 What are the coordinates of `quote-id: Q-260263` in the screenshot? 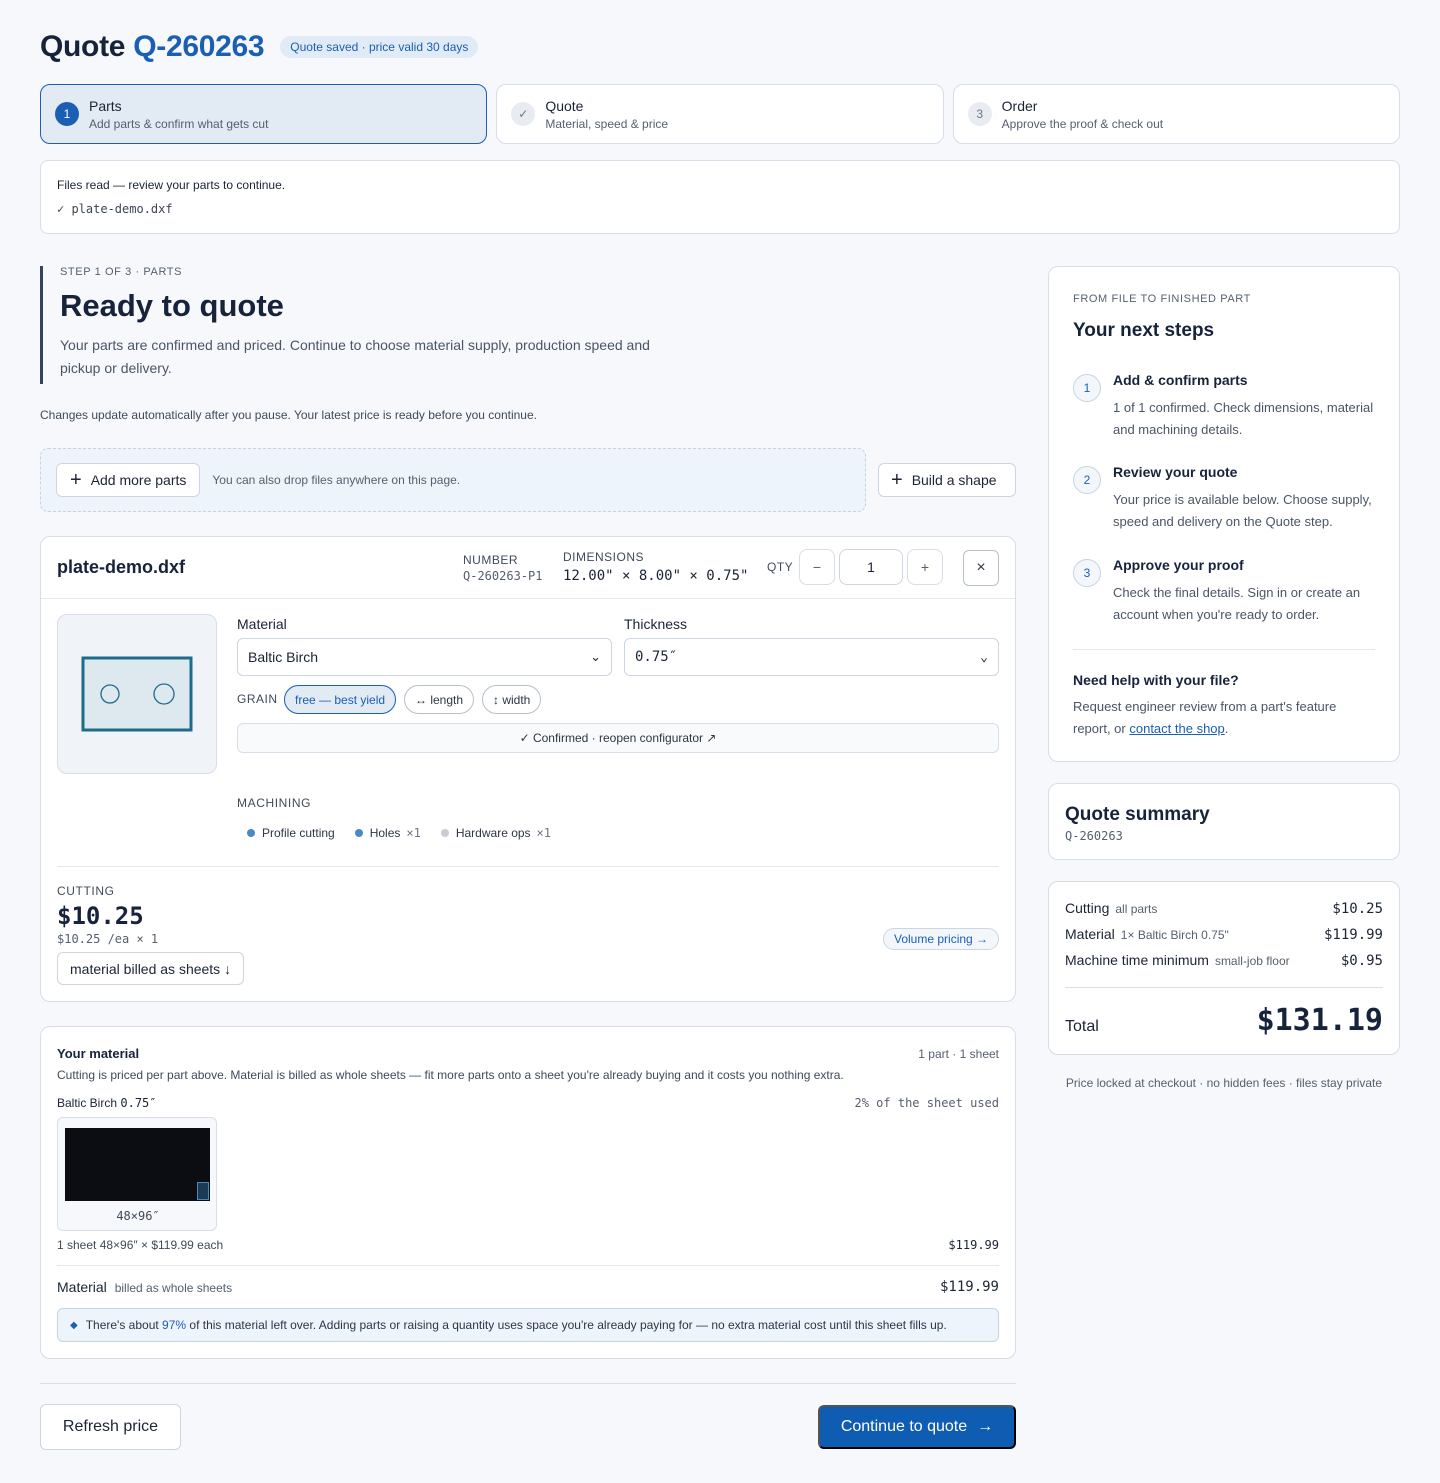 It's located at (199, 46).